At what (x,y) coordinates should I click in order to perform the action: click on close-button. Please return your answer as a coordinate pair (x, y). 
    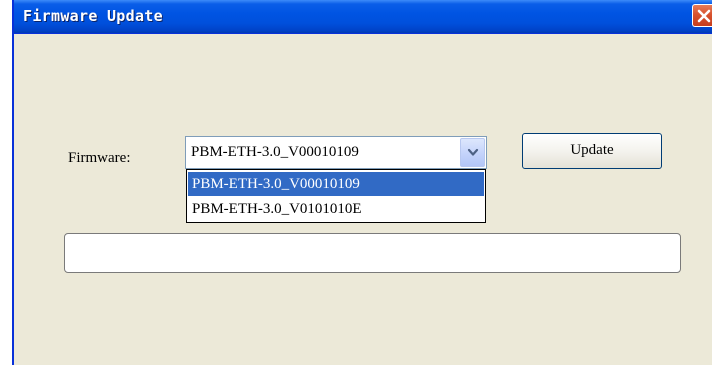
    Looking at the image, I should click on (702, 15).